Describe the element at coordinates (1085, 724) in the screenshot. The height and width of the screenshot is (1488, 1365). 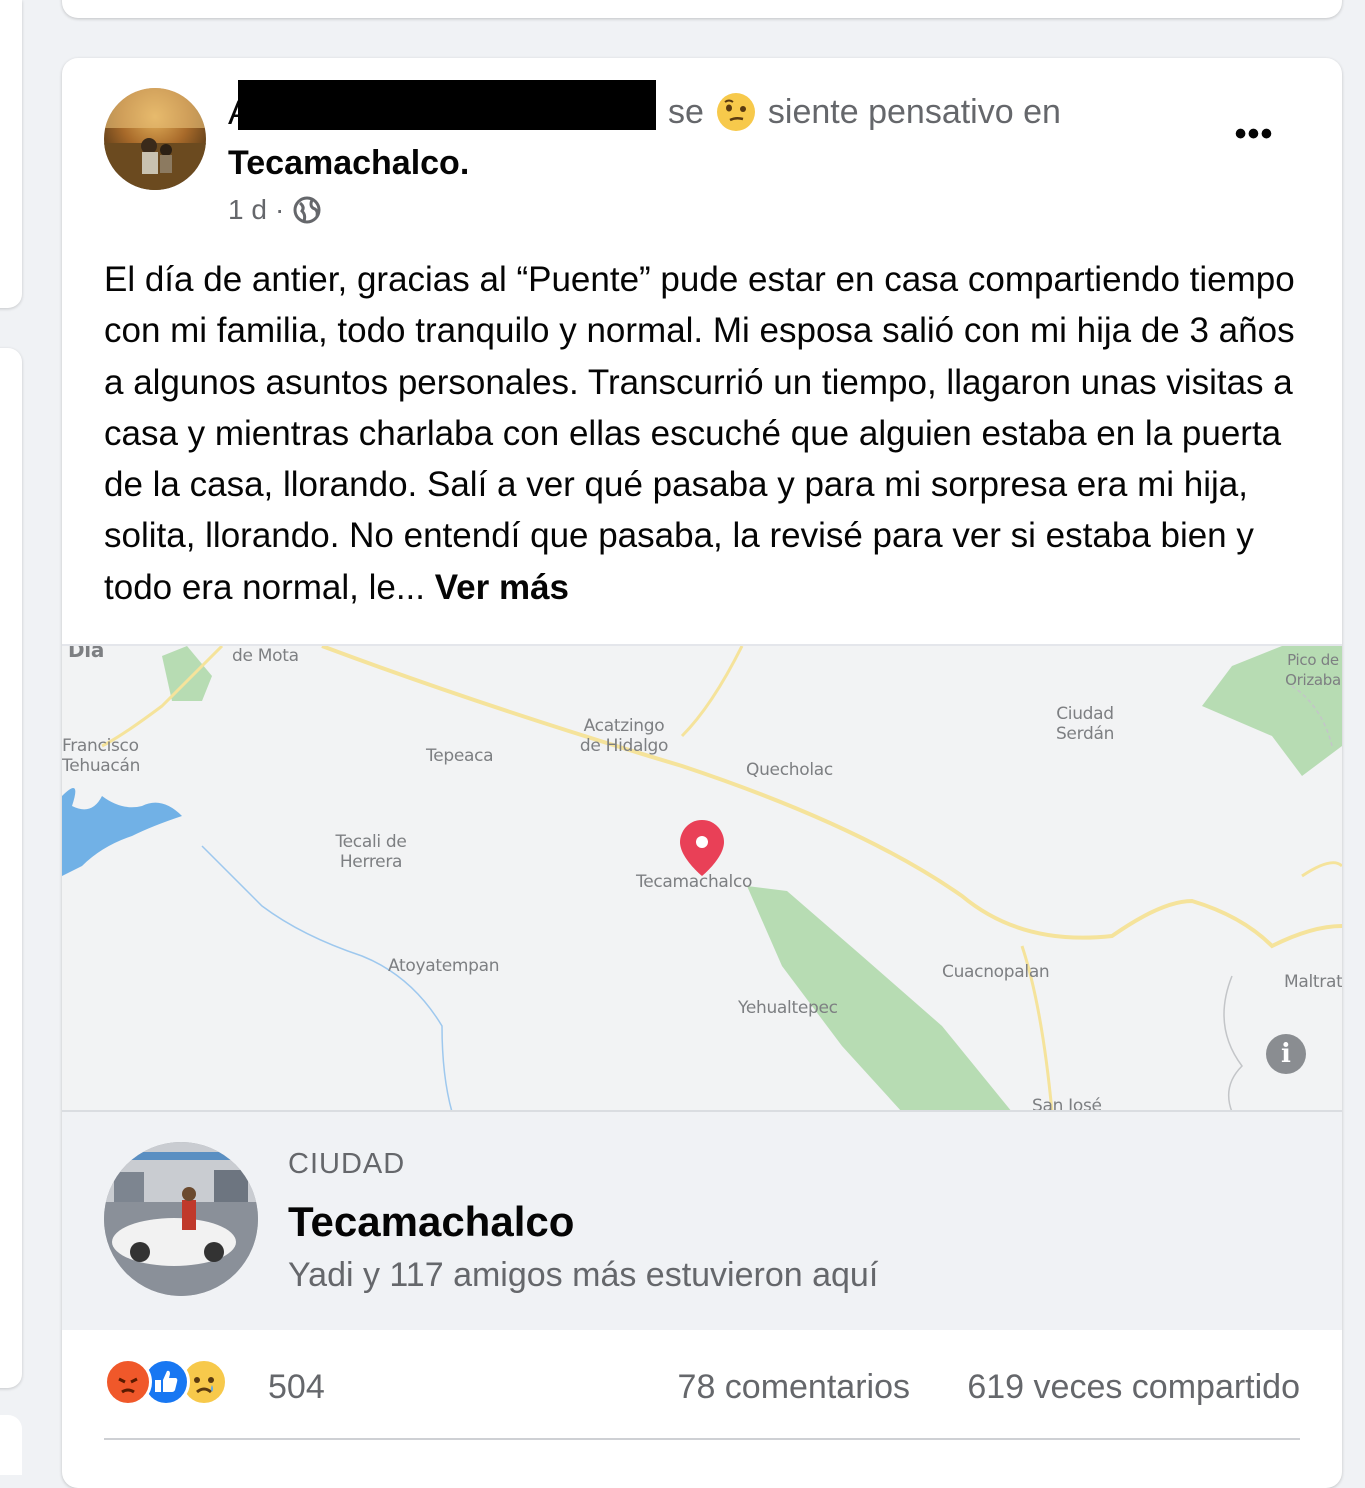
I see `map-label: Ciudad Serdán` at that location.